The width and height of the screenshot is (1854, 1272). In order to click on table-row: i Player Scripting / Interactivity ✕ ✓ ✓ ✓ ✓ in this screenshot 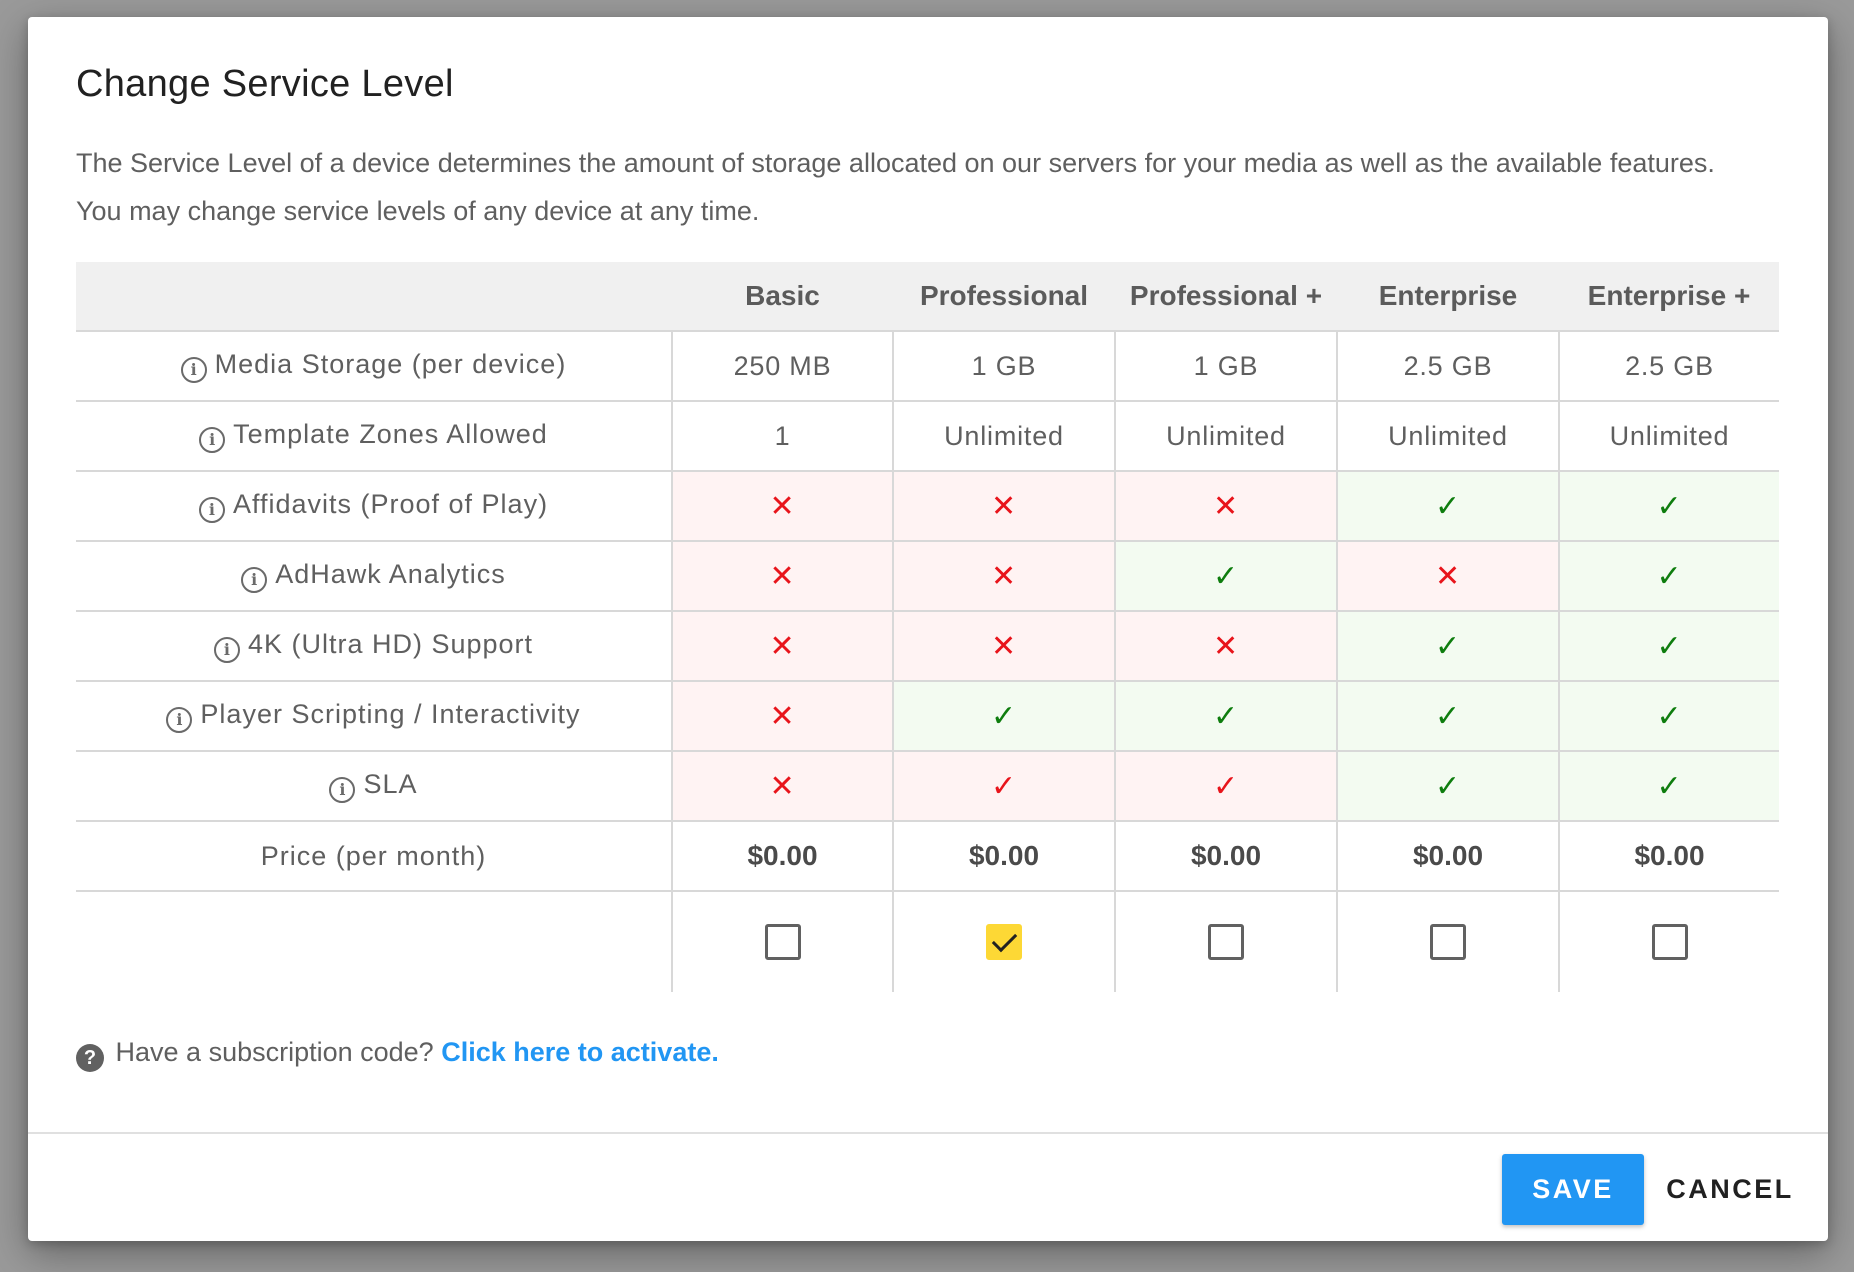, I will do `click(927, 716)`.